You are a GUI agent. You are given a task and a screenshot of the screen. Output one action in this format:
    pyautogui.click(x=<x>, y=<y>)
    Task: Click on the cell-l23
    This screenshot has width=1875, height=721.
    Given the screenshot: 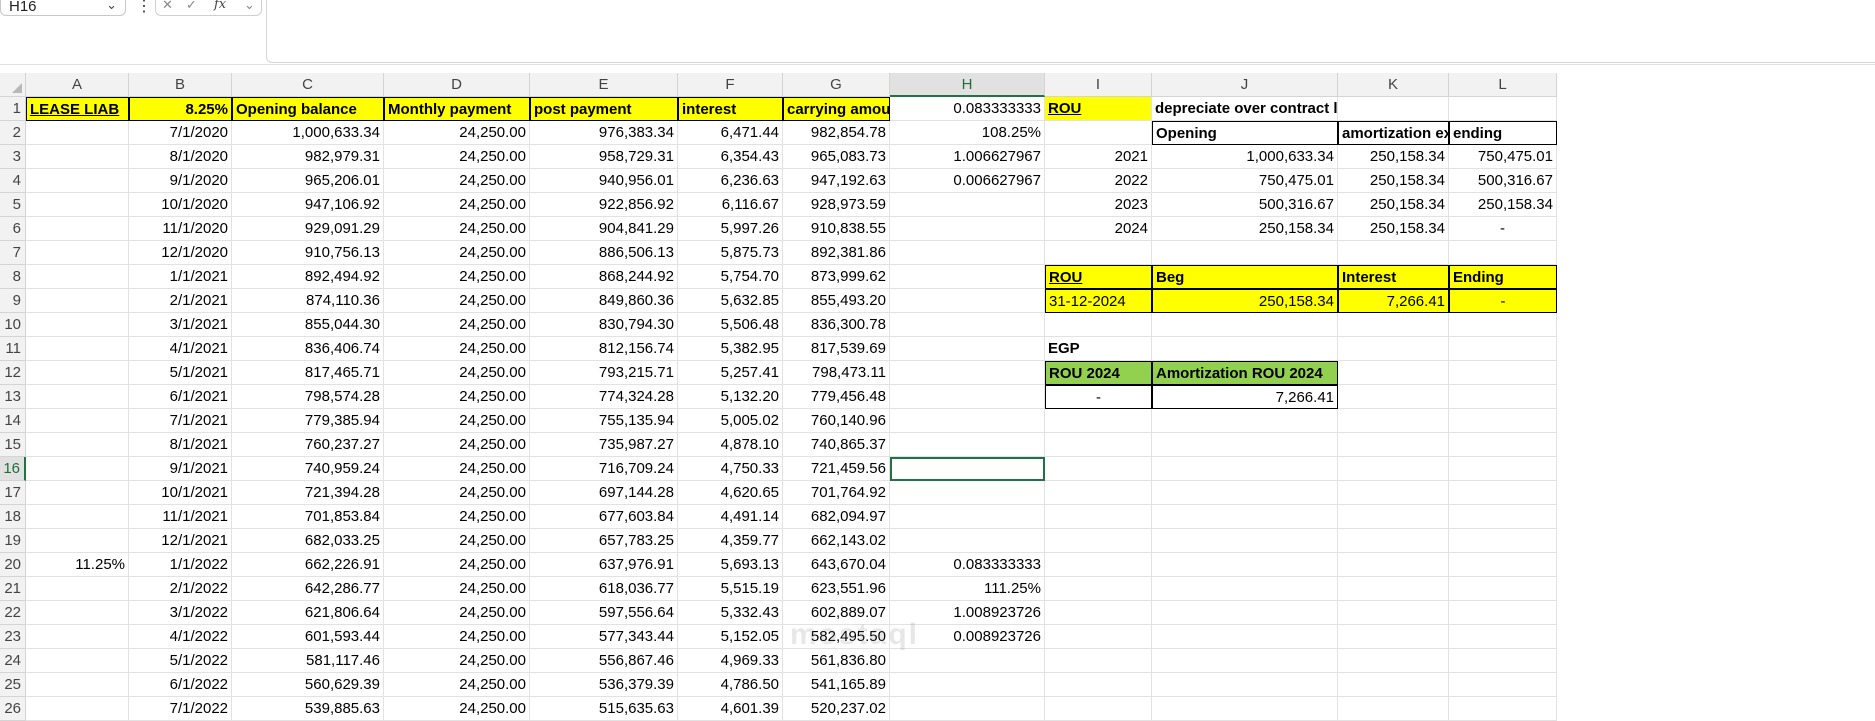 What is the action you would take?
    pyautogui.click(x=1503, y=637)
    